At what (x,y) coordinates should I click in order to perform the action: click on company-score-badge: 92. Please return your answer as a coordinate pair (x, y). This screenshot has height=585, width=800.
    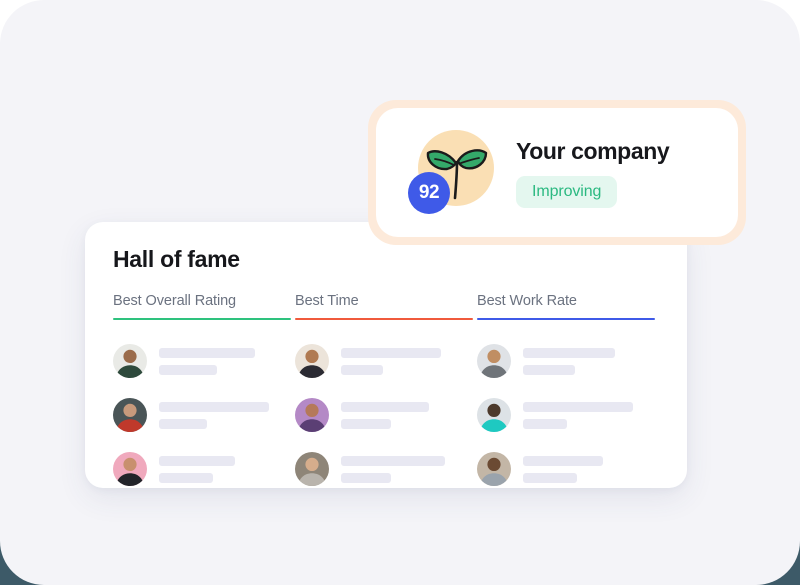
    Looking at the image, I should click on (429, 192).